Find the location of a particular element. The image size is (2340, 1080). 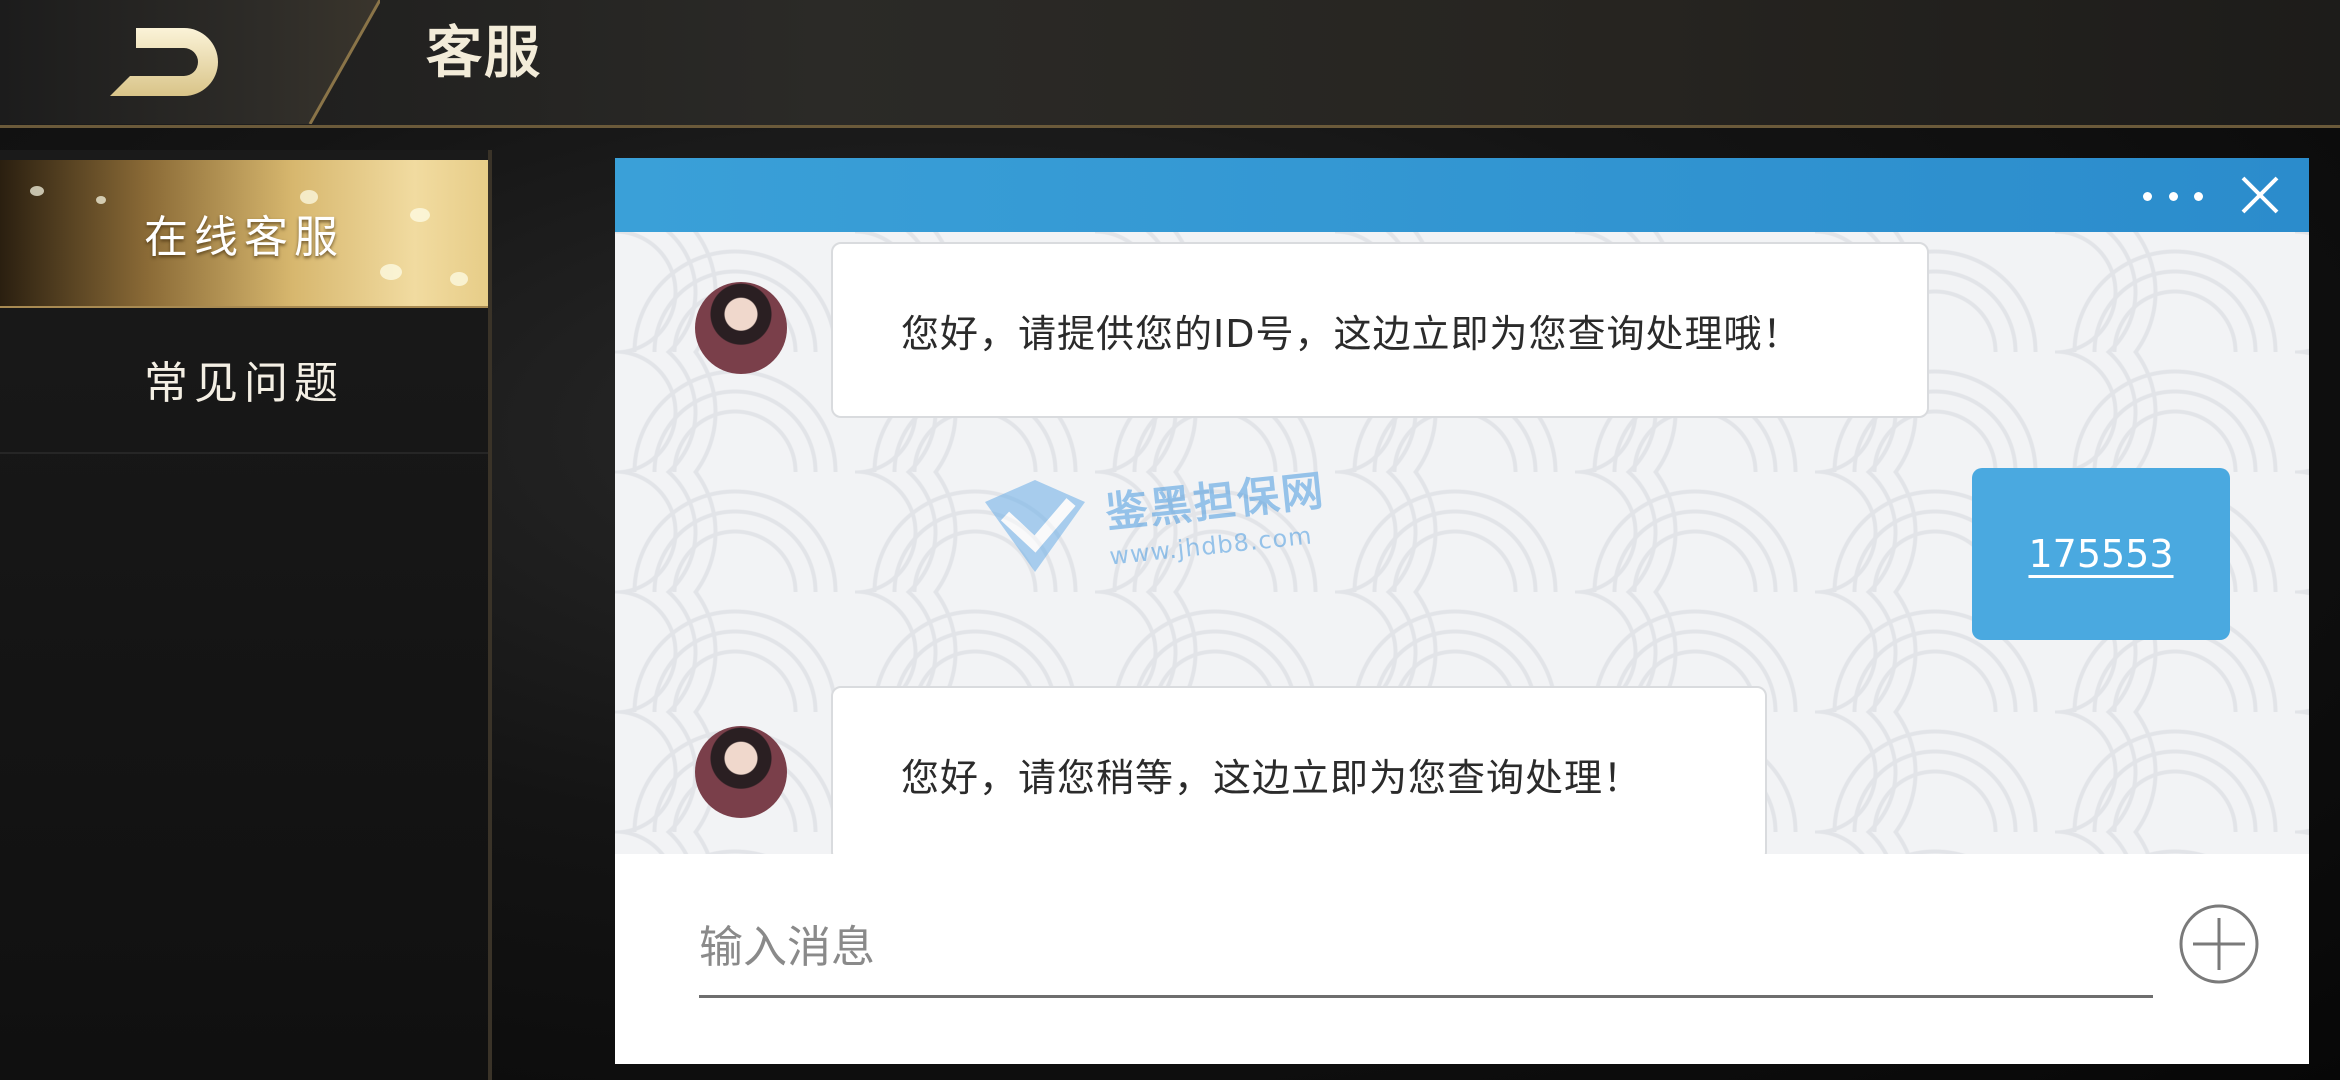

input-area is located at coordinates (1462, 959).